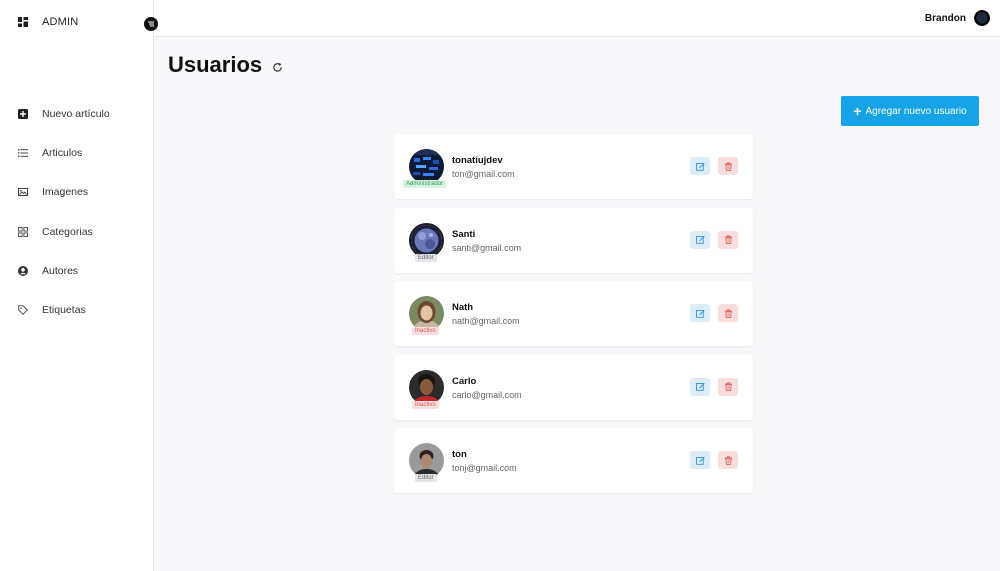 This screenshot has height=571, width=1000. What do you see at coordinates (487, 247) in the screenshot?
I see `user-email: santi@gmail.com` at bounding box center [487, 247].